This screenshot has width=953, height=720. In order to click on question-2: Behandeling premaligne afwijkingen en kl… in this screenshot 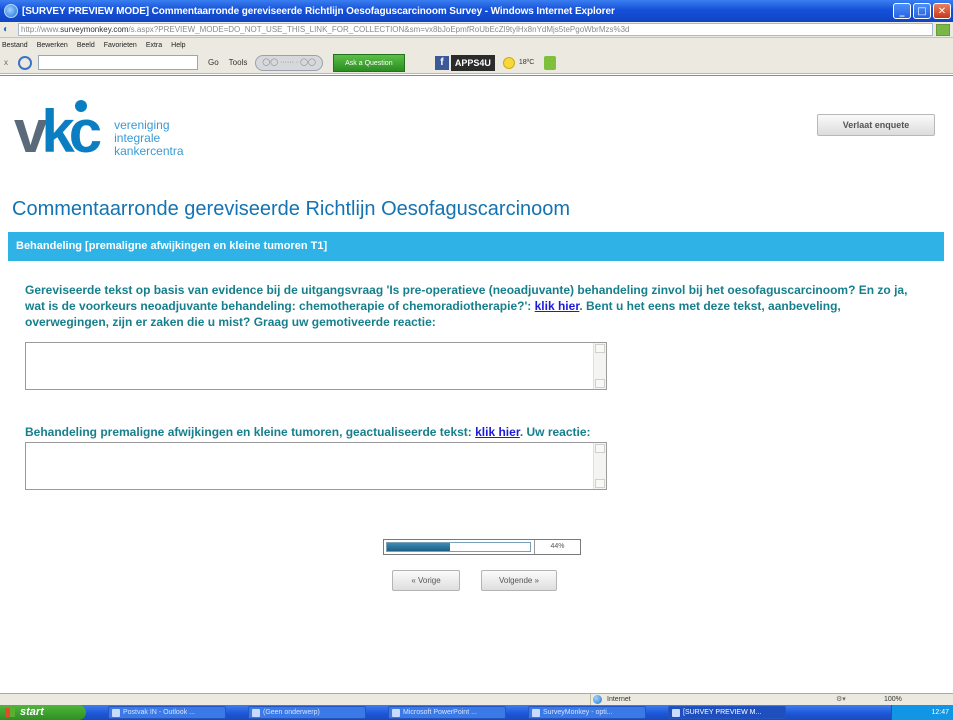, I will do `click(475, 432)`.